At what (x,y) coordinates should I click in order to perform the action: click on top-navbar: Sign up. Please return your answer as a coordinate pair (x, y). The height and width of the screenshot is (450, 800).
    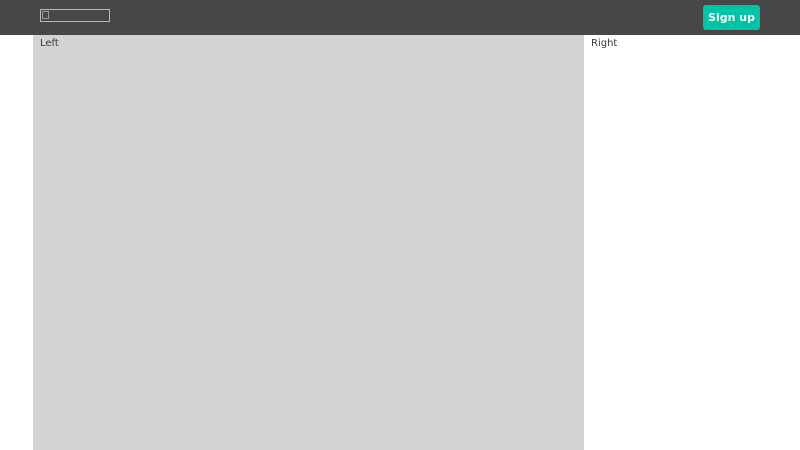
    Looking at the image, I should click on (400, 17).